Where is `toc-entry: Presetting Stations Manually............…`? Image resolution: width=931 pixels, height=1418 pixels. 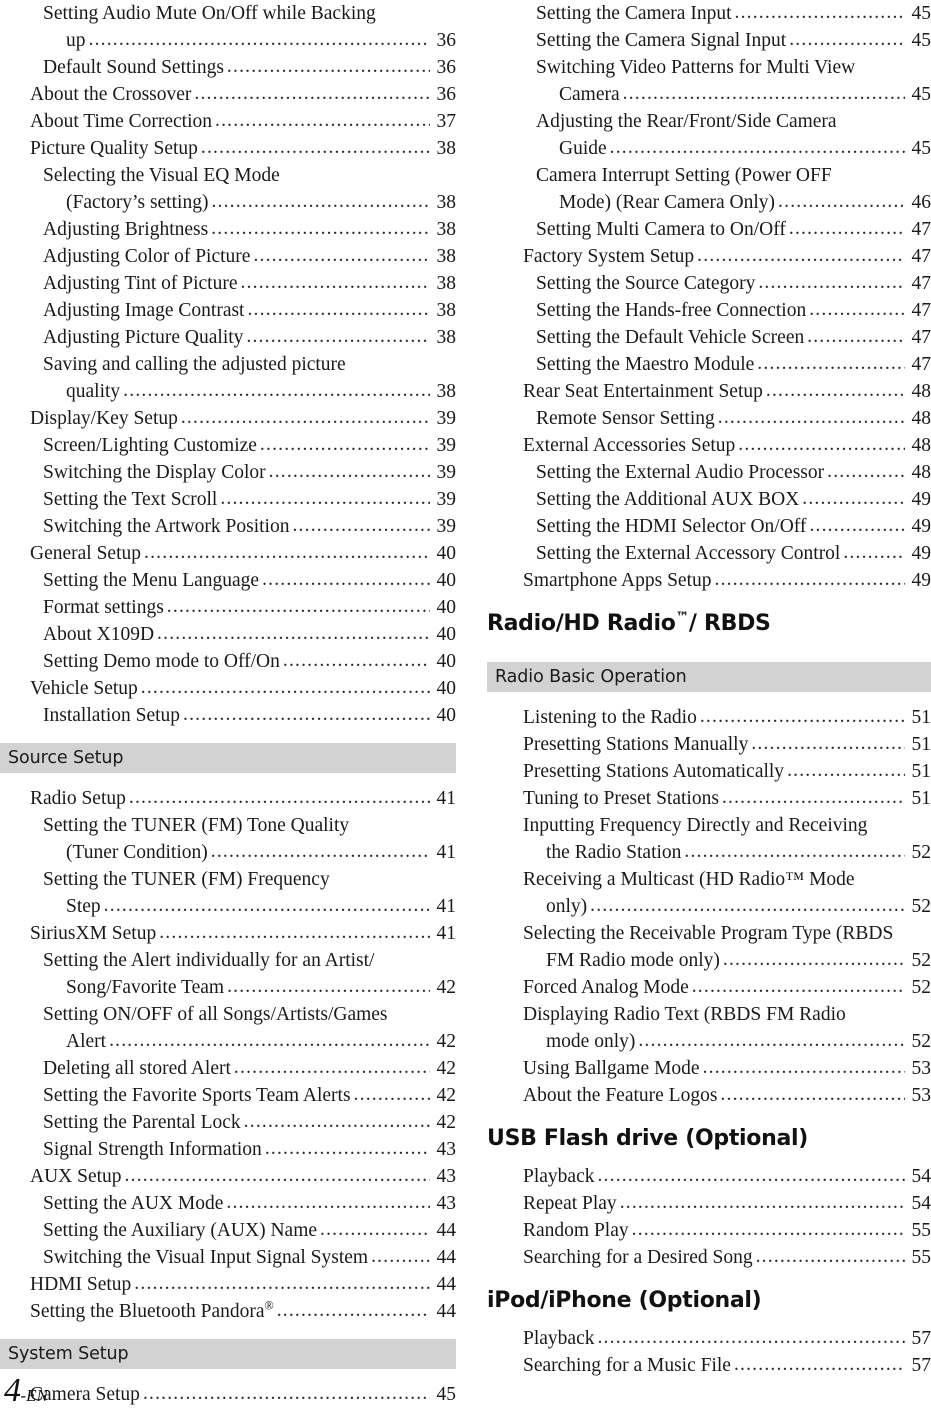 toc-entry: Presetting Stations Manually............… is located at coordinates (709, 744).